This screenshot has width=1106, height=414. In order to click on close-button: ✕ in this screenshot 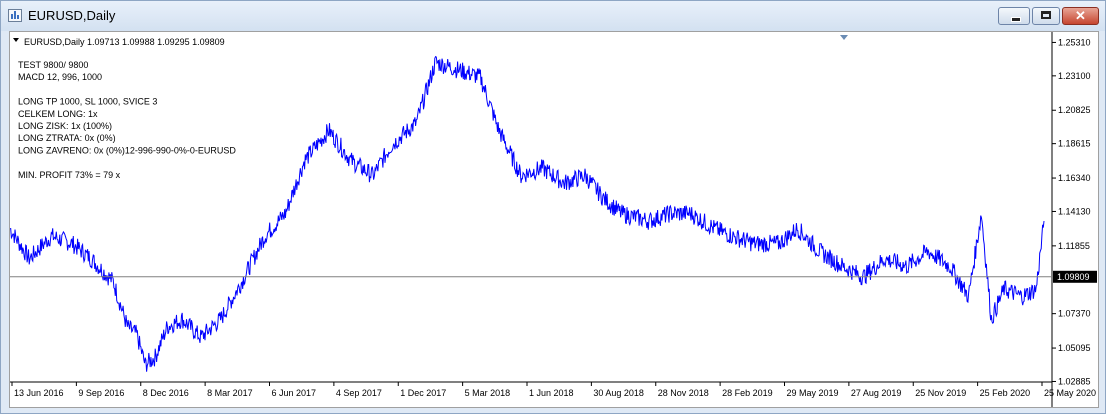, I will do `click(1080, 16)`.